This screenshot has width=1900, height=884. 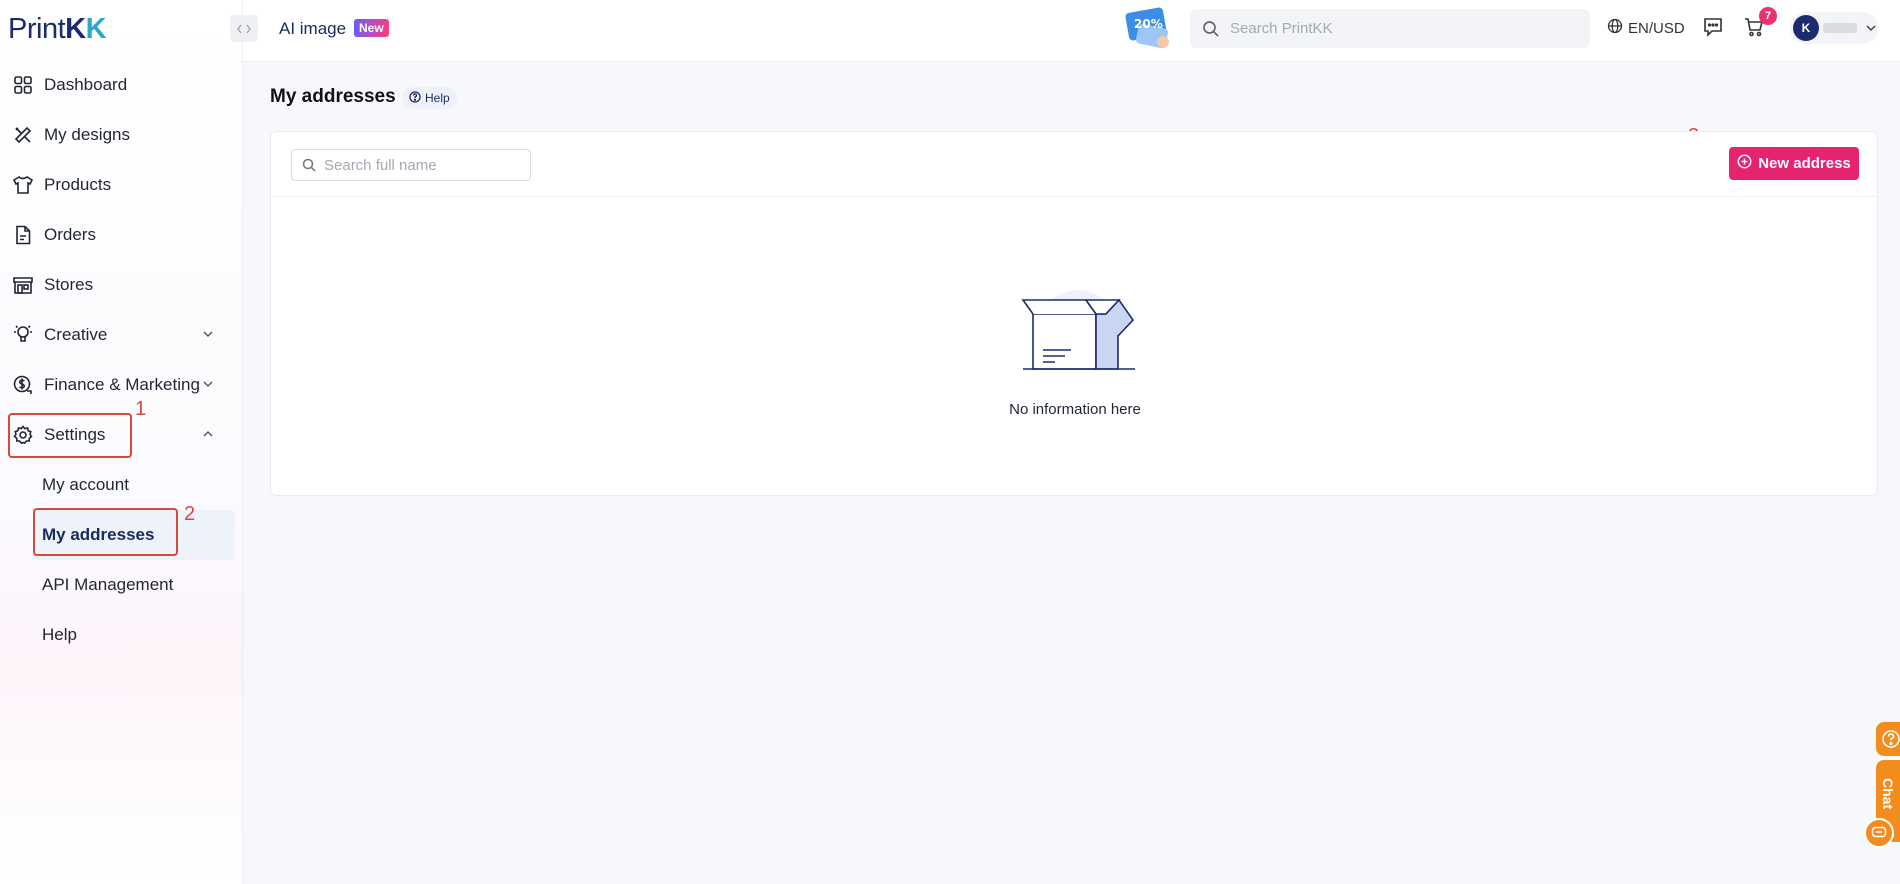 What do you see at coordinates (121, 335) in the screenshot?
I see `sidebar-item-creative: Creative` at bounding box center [121, 335].